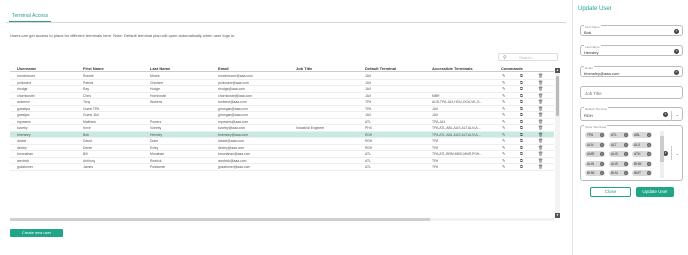 This screenshot has width=688, height=255. Describe the element at coordinates (30, 17) in the screenshot. I see `tab-terminal-access: Terminal Access` at that location.